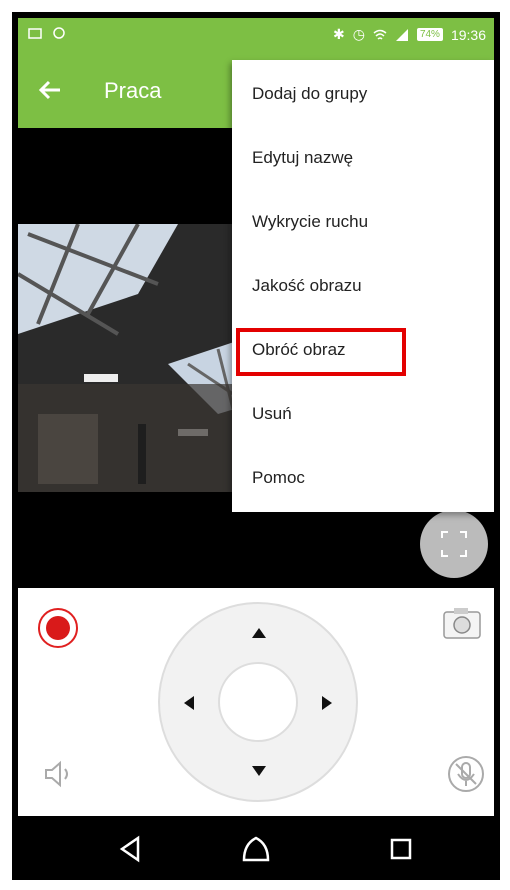 This screenshot has width=510, height=890. I want to click on cloud-icon, so click(59, 33).